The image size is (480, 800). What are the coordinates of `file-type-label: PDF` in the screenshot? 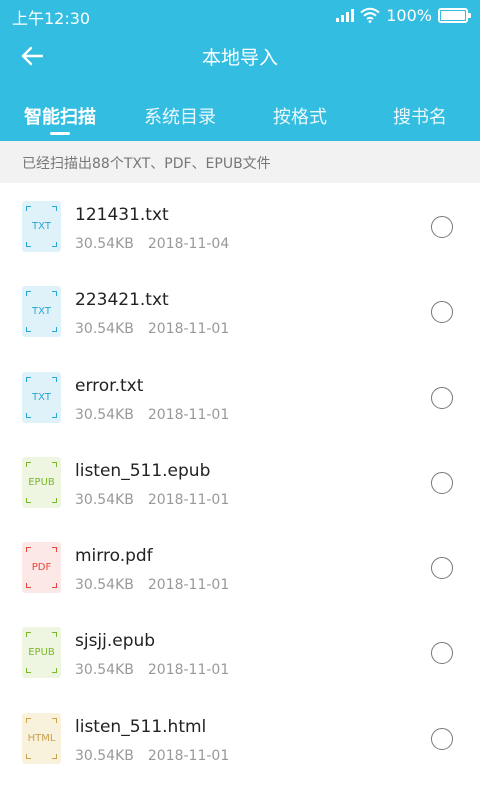 It's located at (41, 568).